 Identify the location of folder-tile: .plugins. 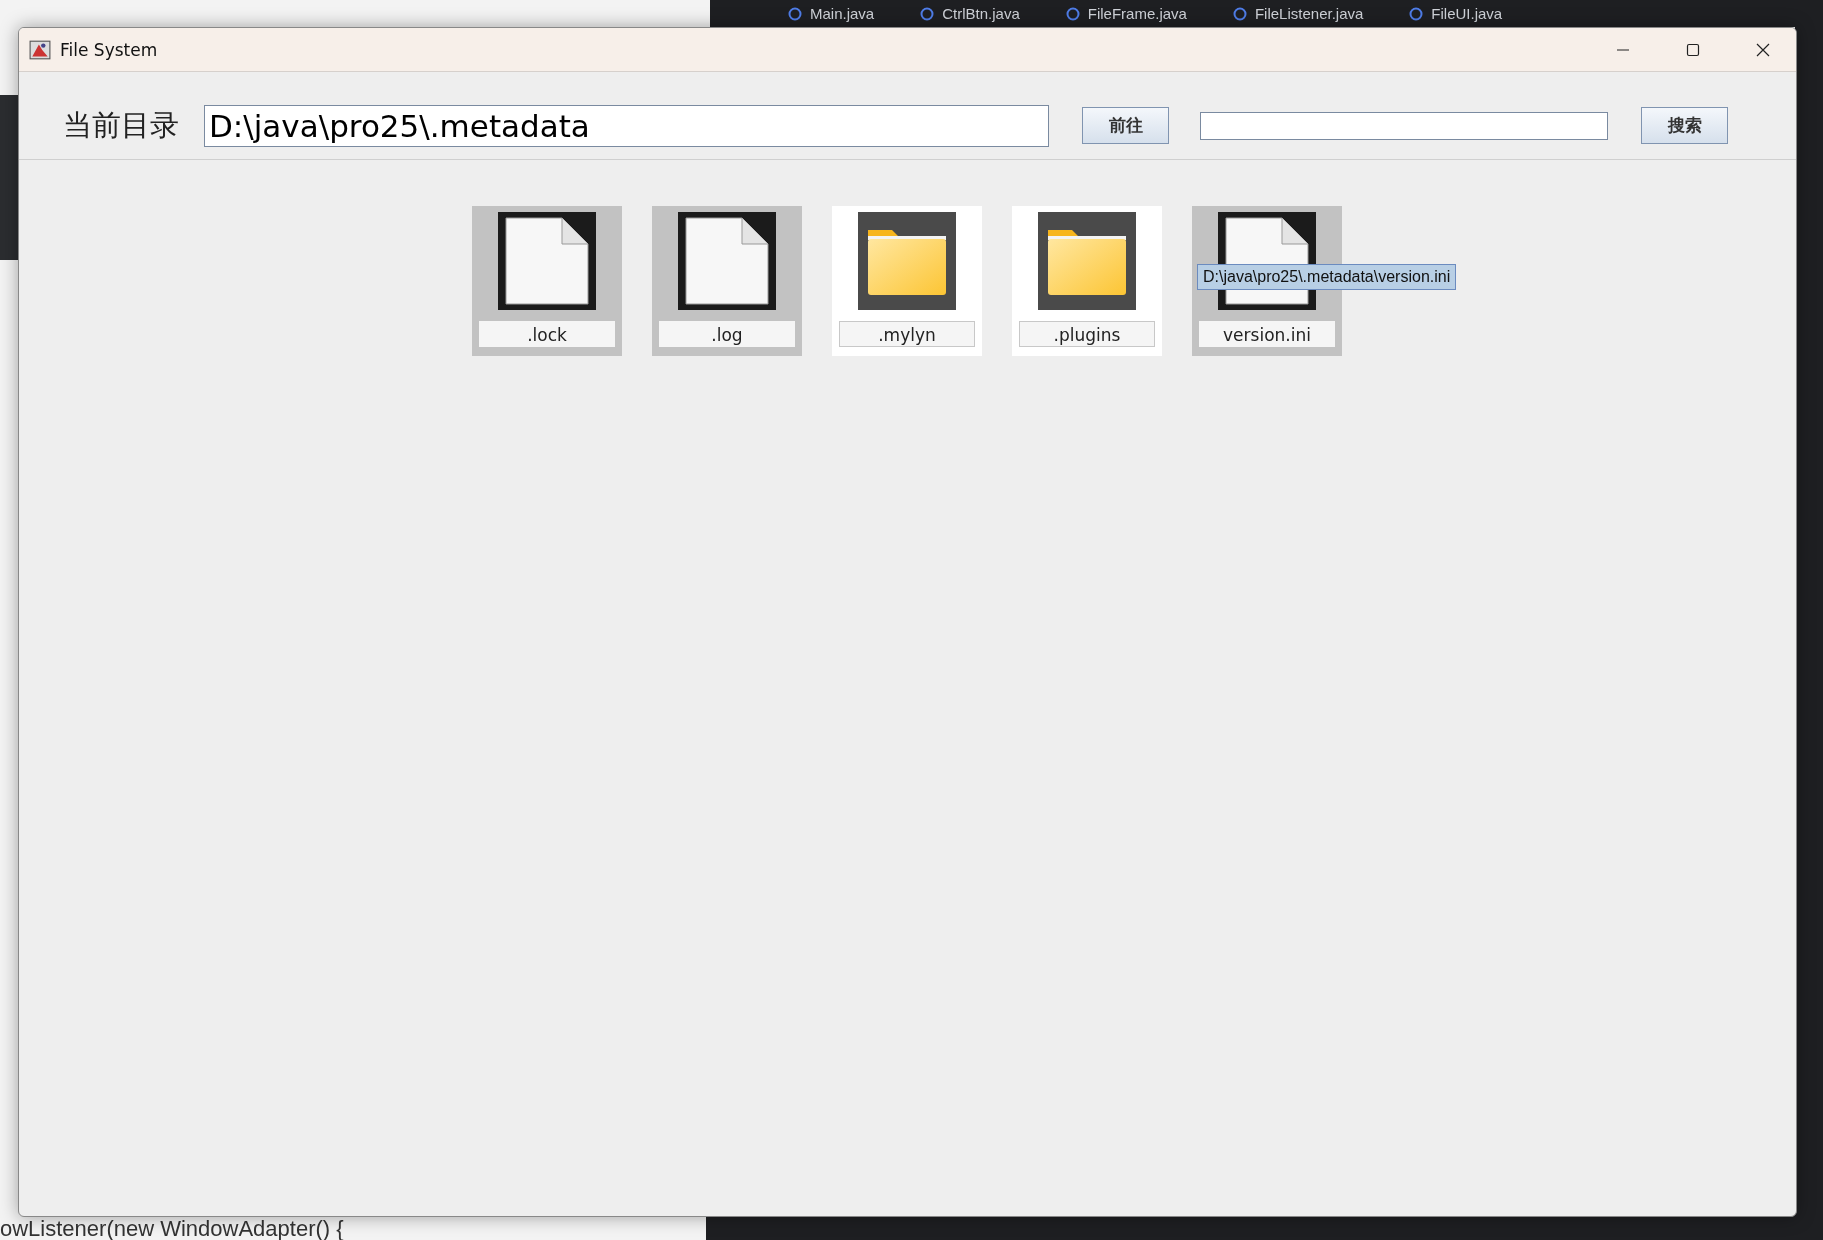
(1087, 281).